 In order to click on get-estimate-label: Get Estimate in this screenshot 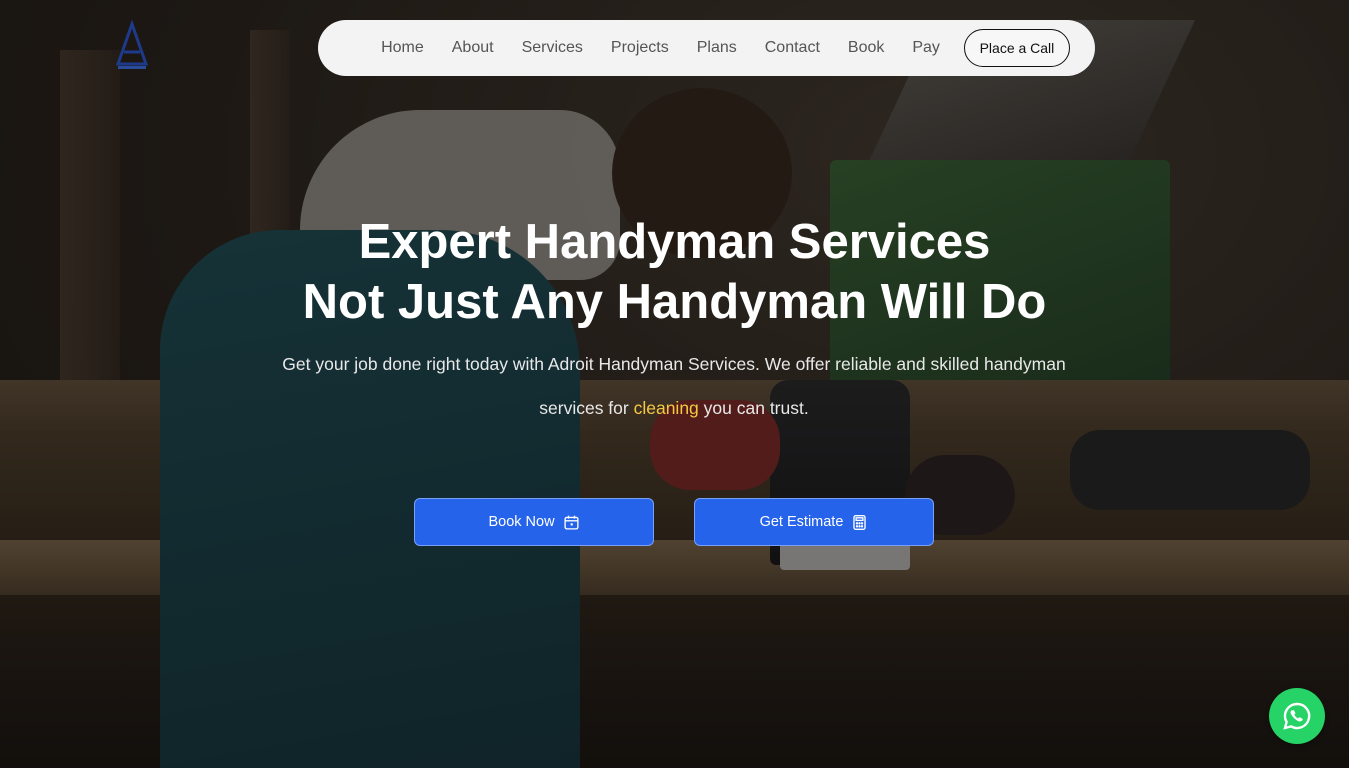, I will do `click(801, 522)`.